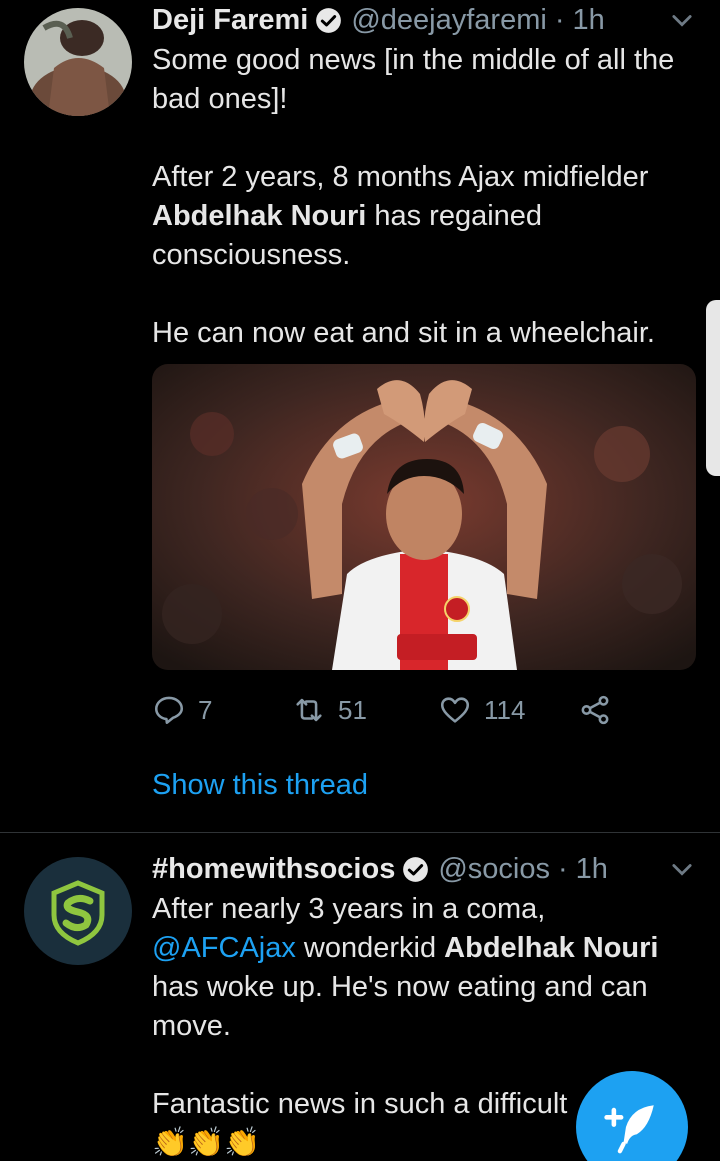 The image size is (720, 1161). What do you see at coordinates (629, 1129) in the screenshot?
I see `compose-quill-icon` at bounding box center [629, 1129].